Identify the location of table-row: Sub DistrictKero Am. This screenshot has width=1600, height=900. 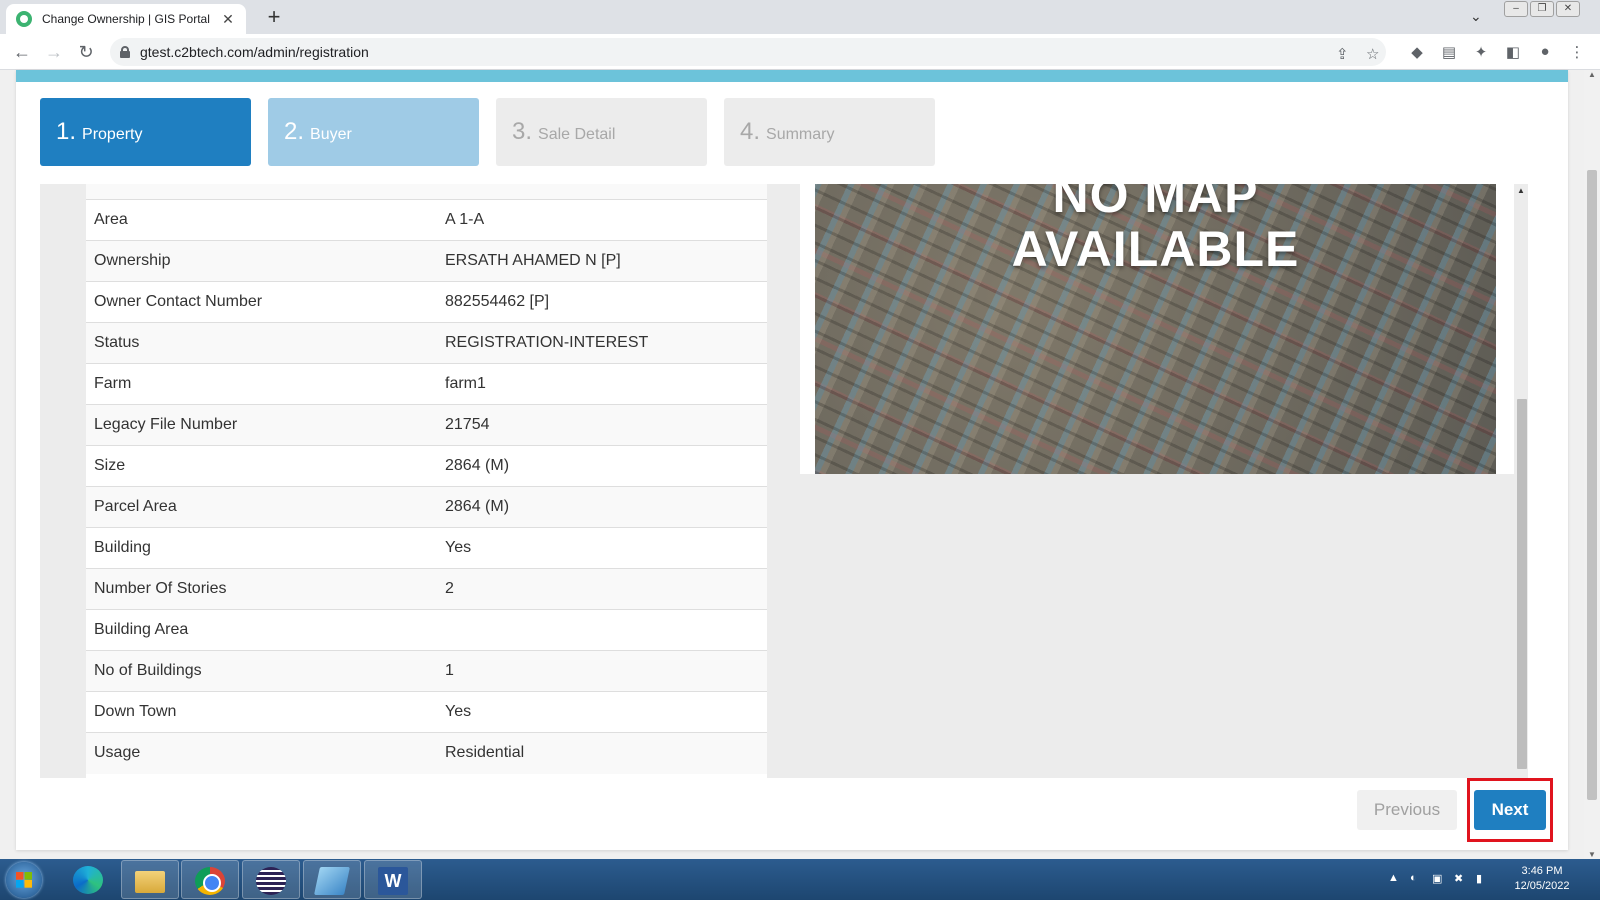
(426, 192).